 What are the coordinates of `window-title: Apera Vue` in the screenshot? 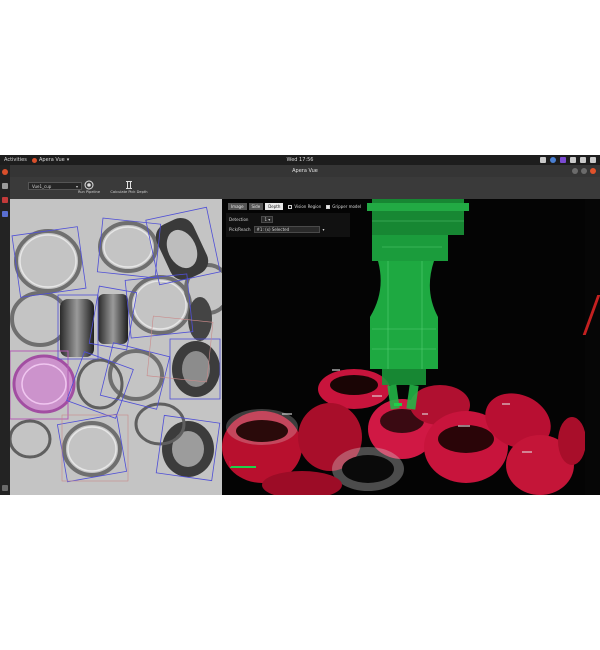 It's located at (305, 171).